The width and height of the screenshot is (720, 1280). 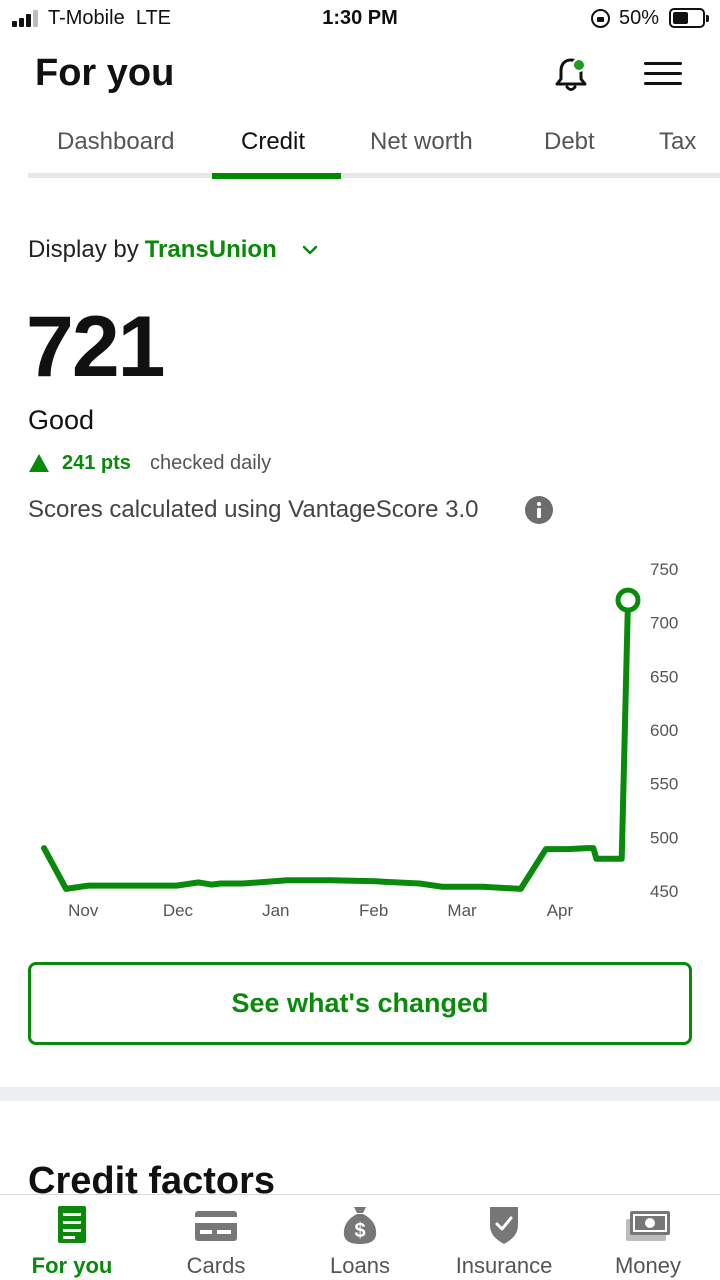 I want to click on display-by-label: Display by, so click(x=83, y=249).